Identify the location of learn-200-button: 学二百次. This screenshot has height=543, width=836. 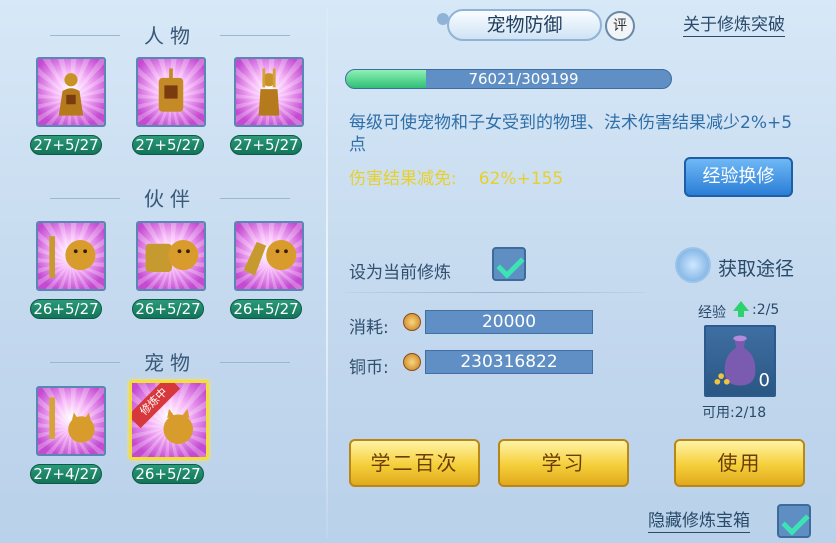
(414, 463).